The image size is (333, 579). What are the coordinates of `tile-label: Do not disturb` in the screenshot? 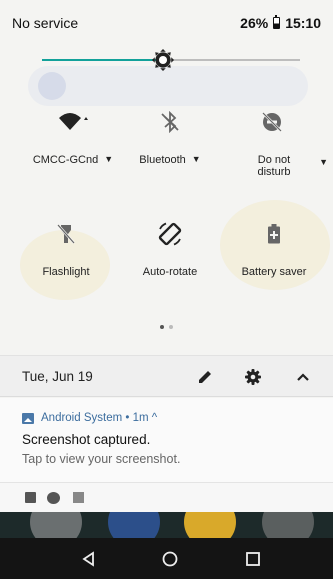 It's located at (274, 166).